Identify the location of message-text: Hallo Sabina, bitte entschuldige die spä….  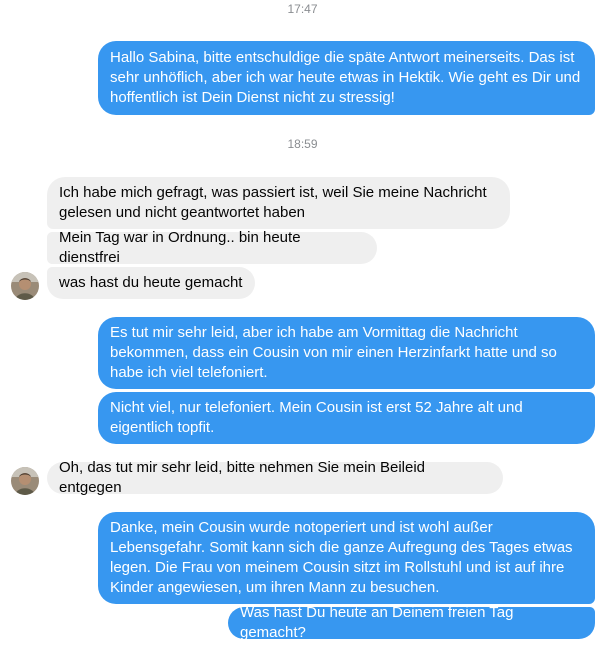
(345, 77).